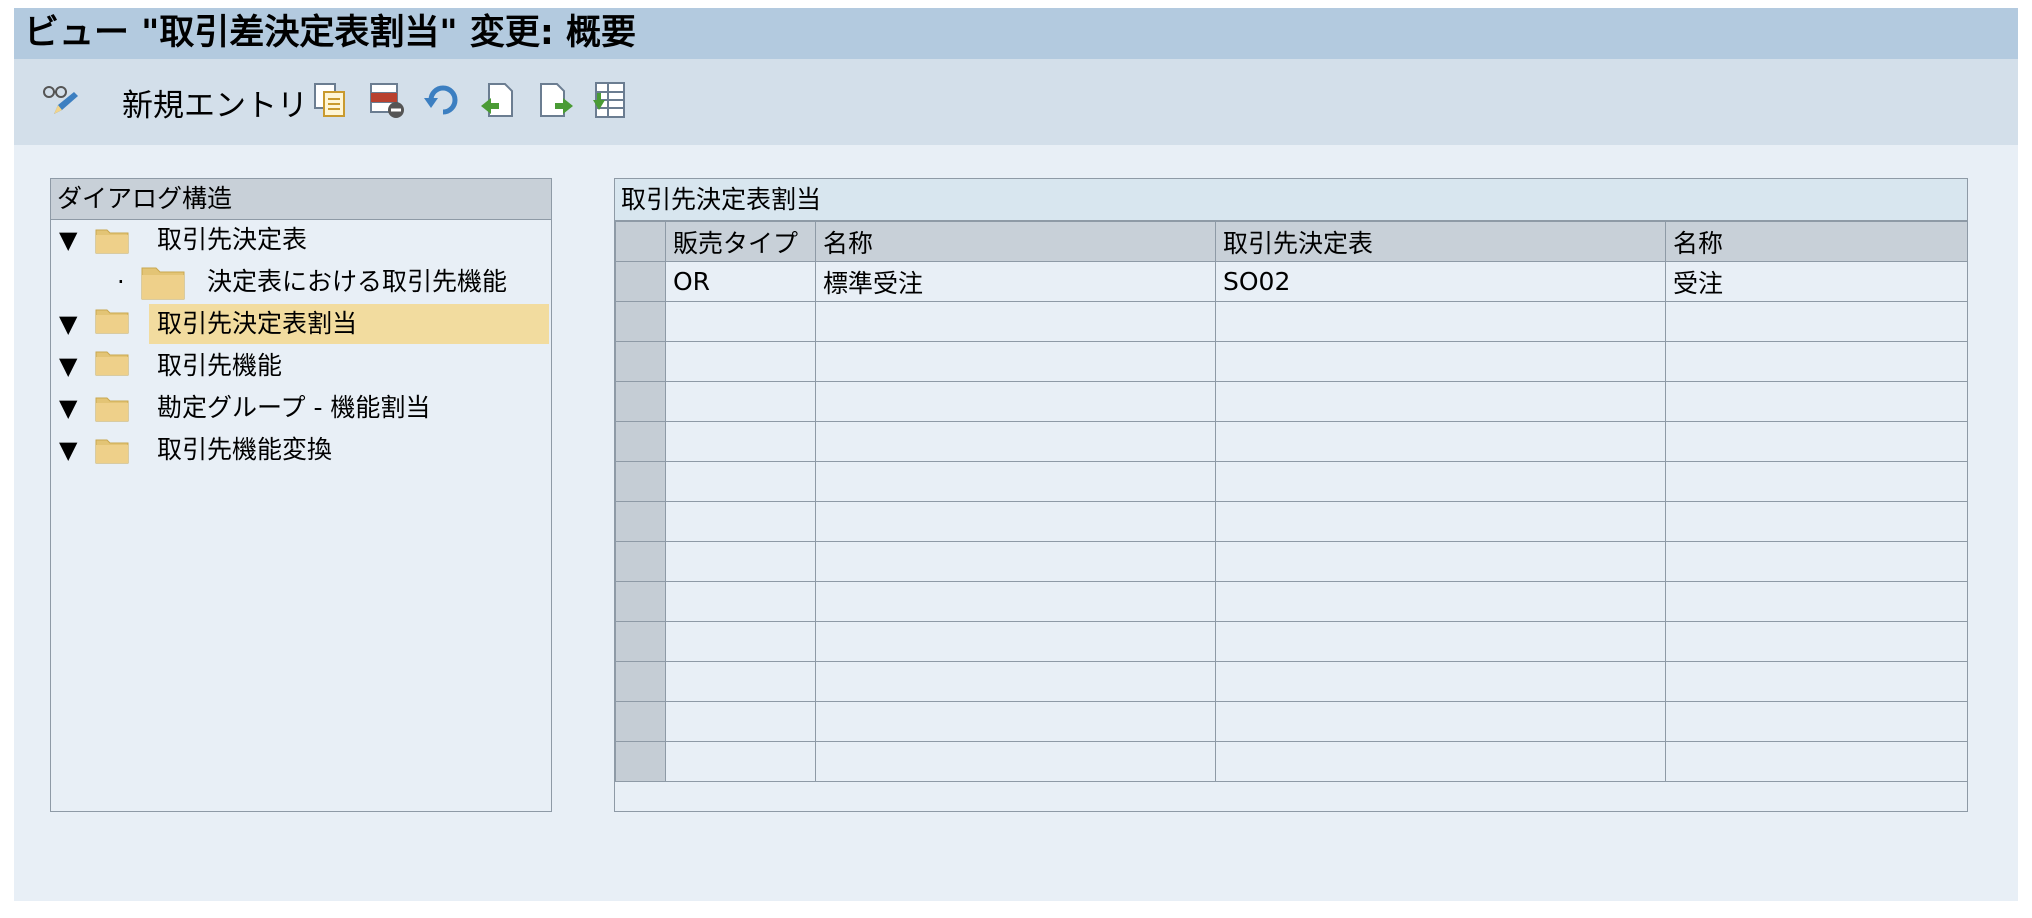  What do you see at coordinates (1015, 281) in the screenshot?
I see `table-cell: 標準受注` at bounding box center [1015, 281].